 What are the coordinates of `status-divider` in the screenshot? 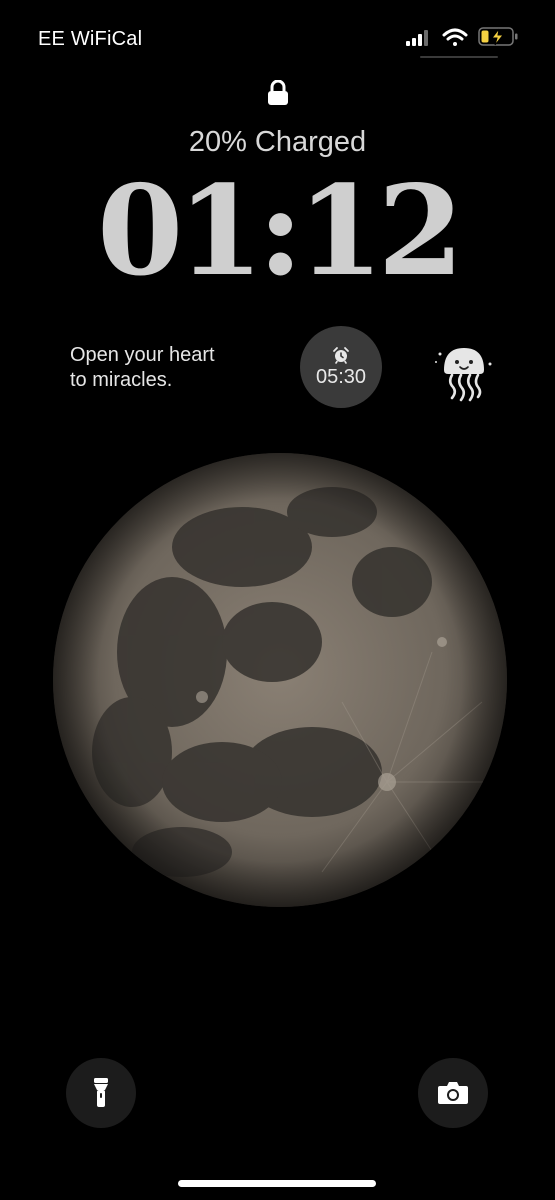 It's located at (459, 57).